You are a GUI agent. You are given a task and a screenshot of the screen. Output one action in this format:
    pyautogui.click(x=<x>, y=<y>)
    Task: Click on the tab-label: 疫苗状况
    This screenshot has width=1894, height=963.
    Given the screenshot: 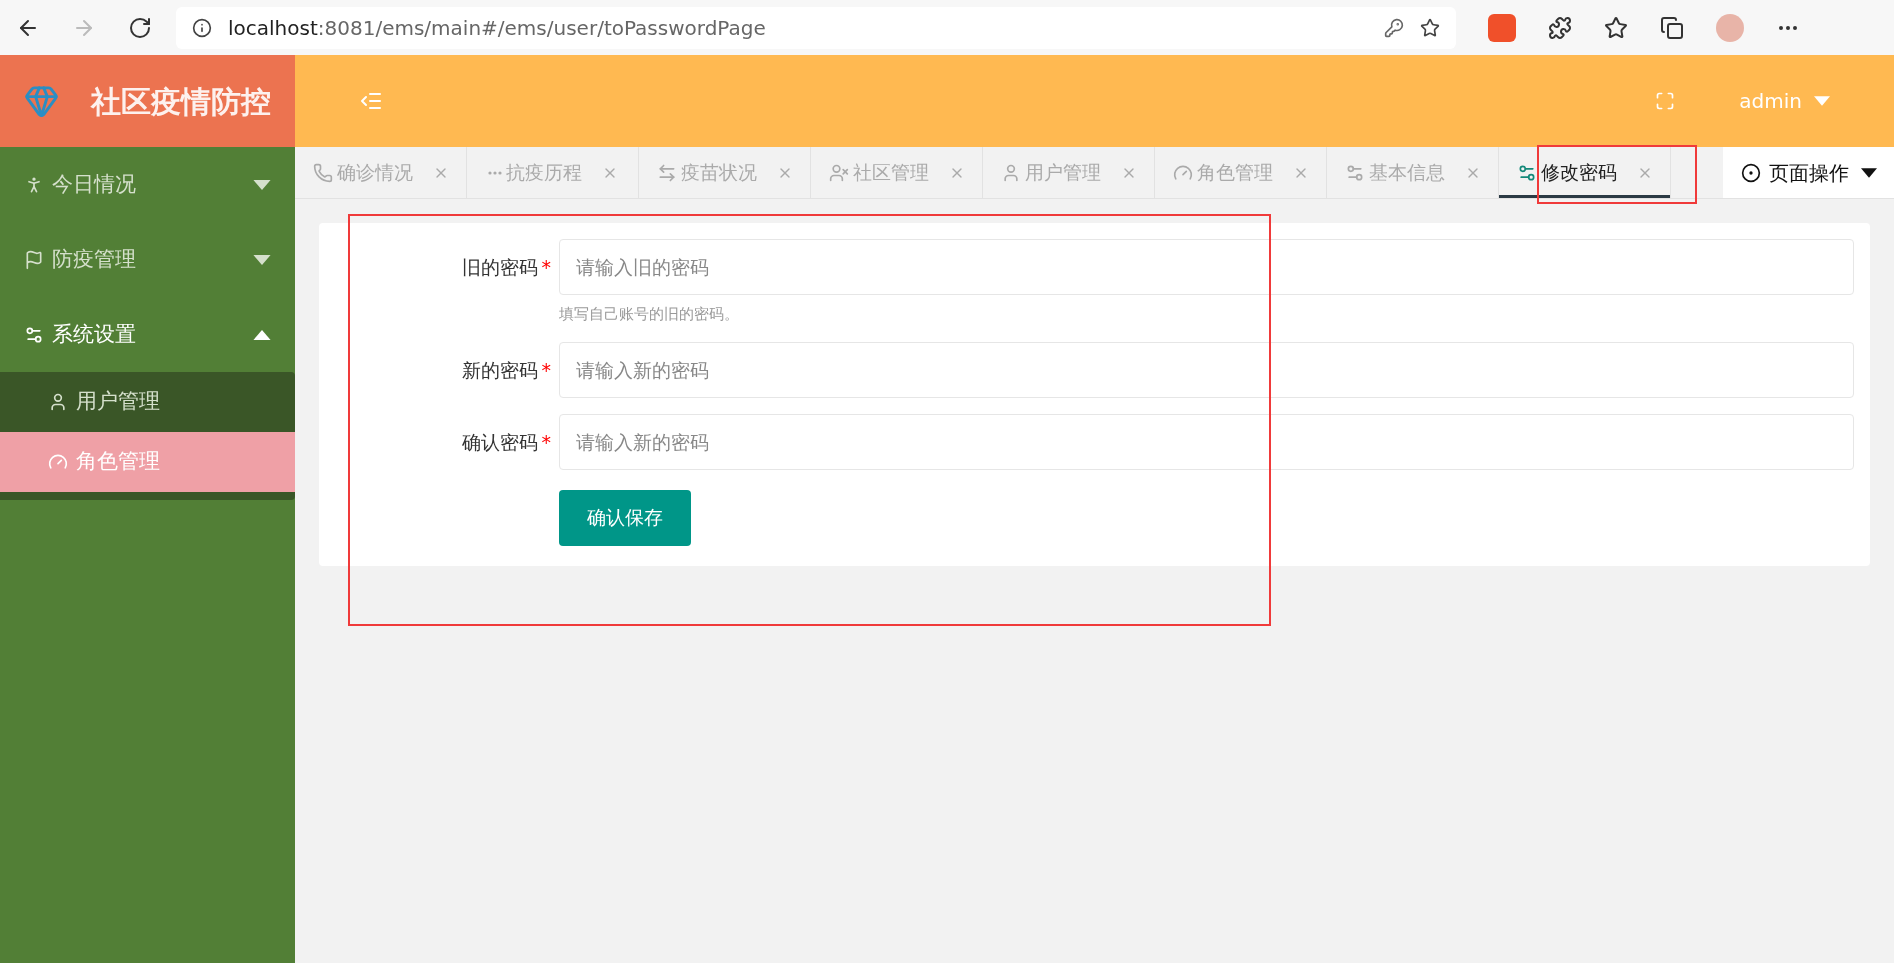 What is the action you would take?
    pyautogui.click(x=718, y=173)
    